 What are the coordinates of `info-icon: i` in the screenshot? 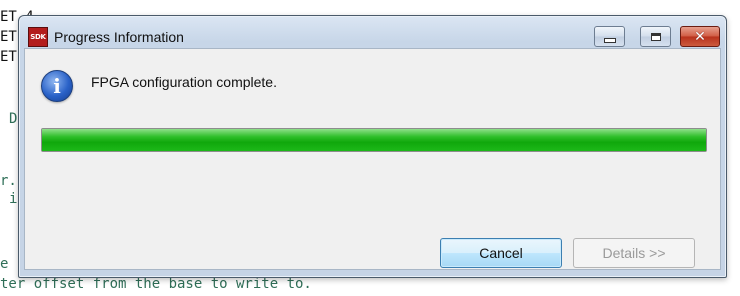 It's located at (57, 86).